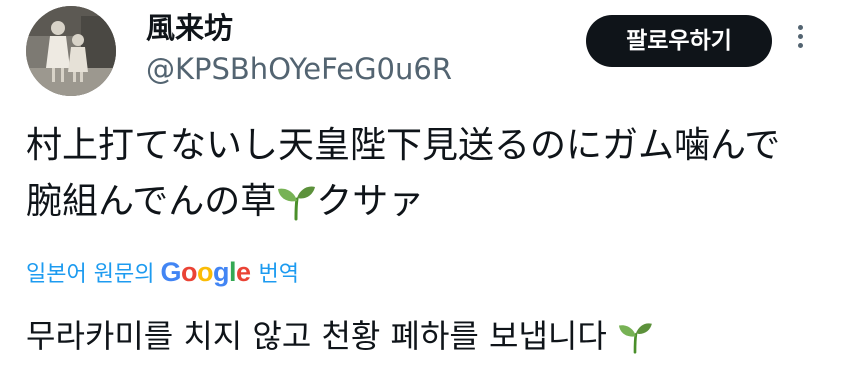  I want to click on avatar, so click(71, 51).